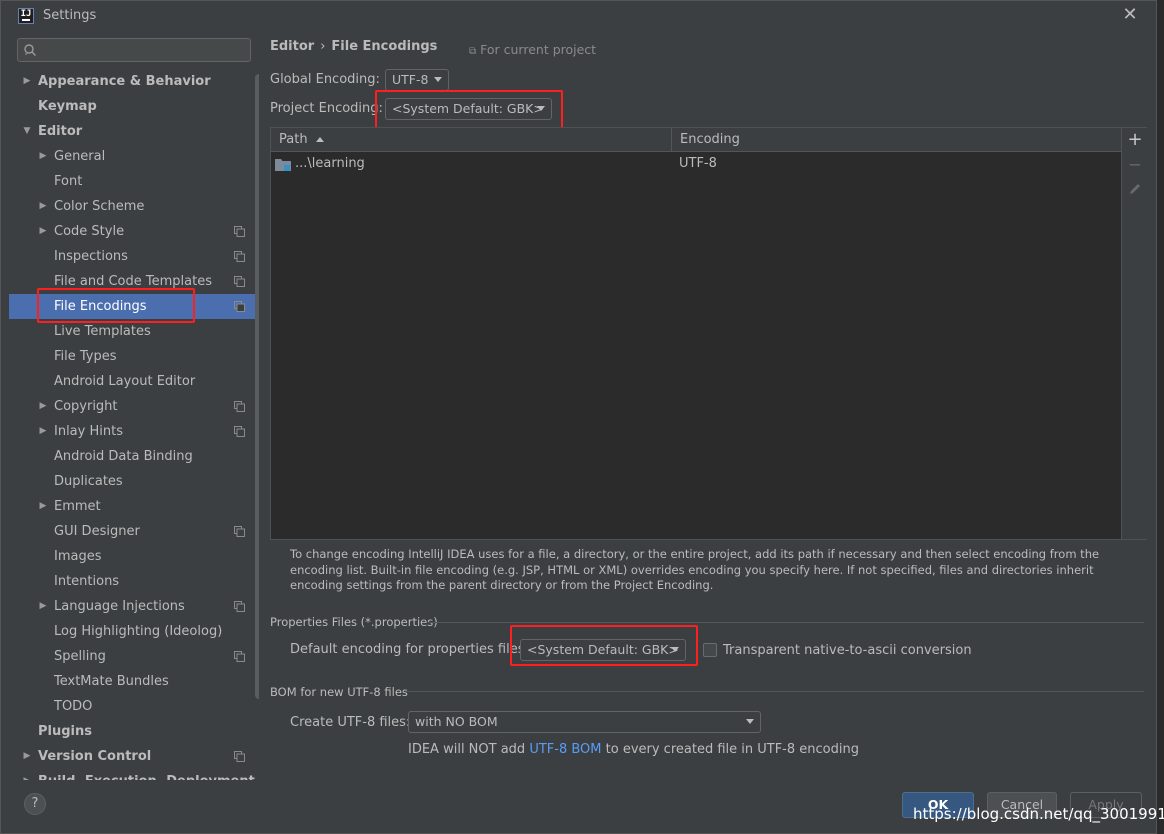 This screenshot has width=1164, height=834. What do you see at coordinates (578, 16) in the screenshot?
I see `title-bar: IJ Settings ✕` at bounding box center [578, 16].